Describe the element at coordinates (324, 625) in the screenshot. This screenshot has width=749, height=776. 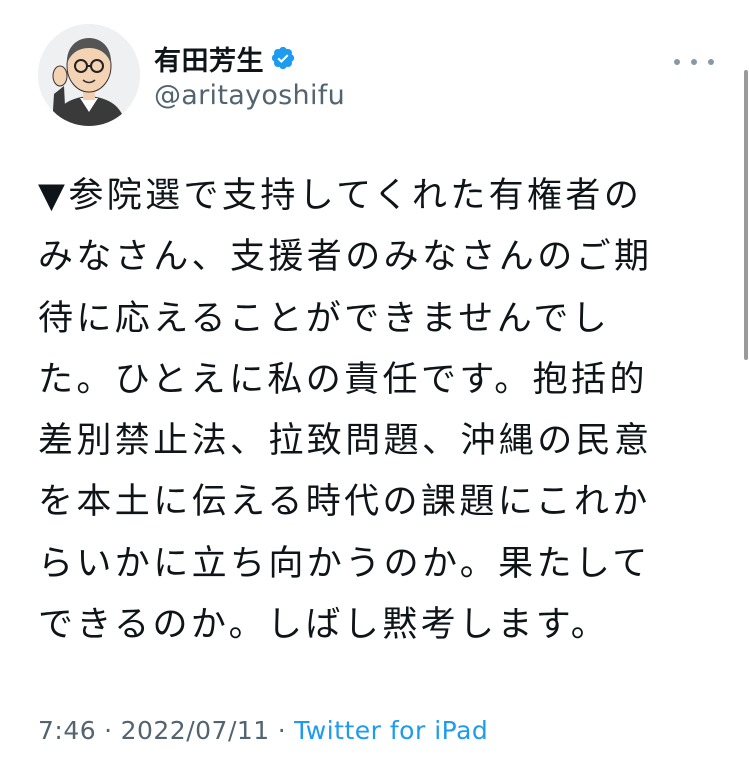
I see `tweet-line: できるのか。しばし黙考します。` at that location.